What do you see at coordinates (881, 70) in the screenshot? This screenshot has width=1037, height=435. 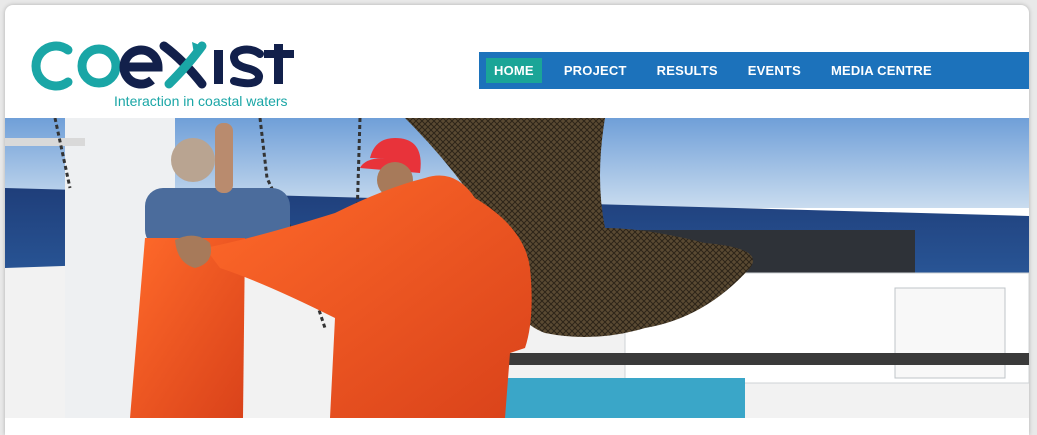 I see `nav-item-media-centre: MEDIA CENTRE` at bounding box center [881, 70].